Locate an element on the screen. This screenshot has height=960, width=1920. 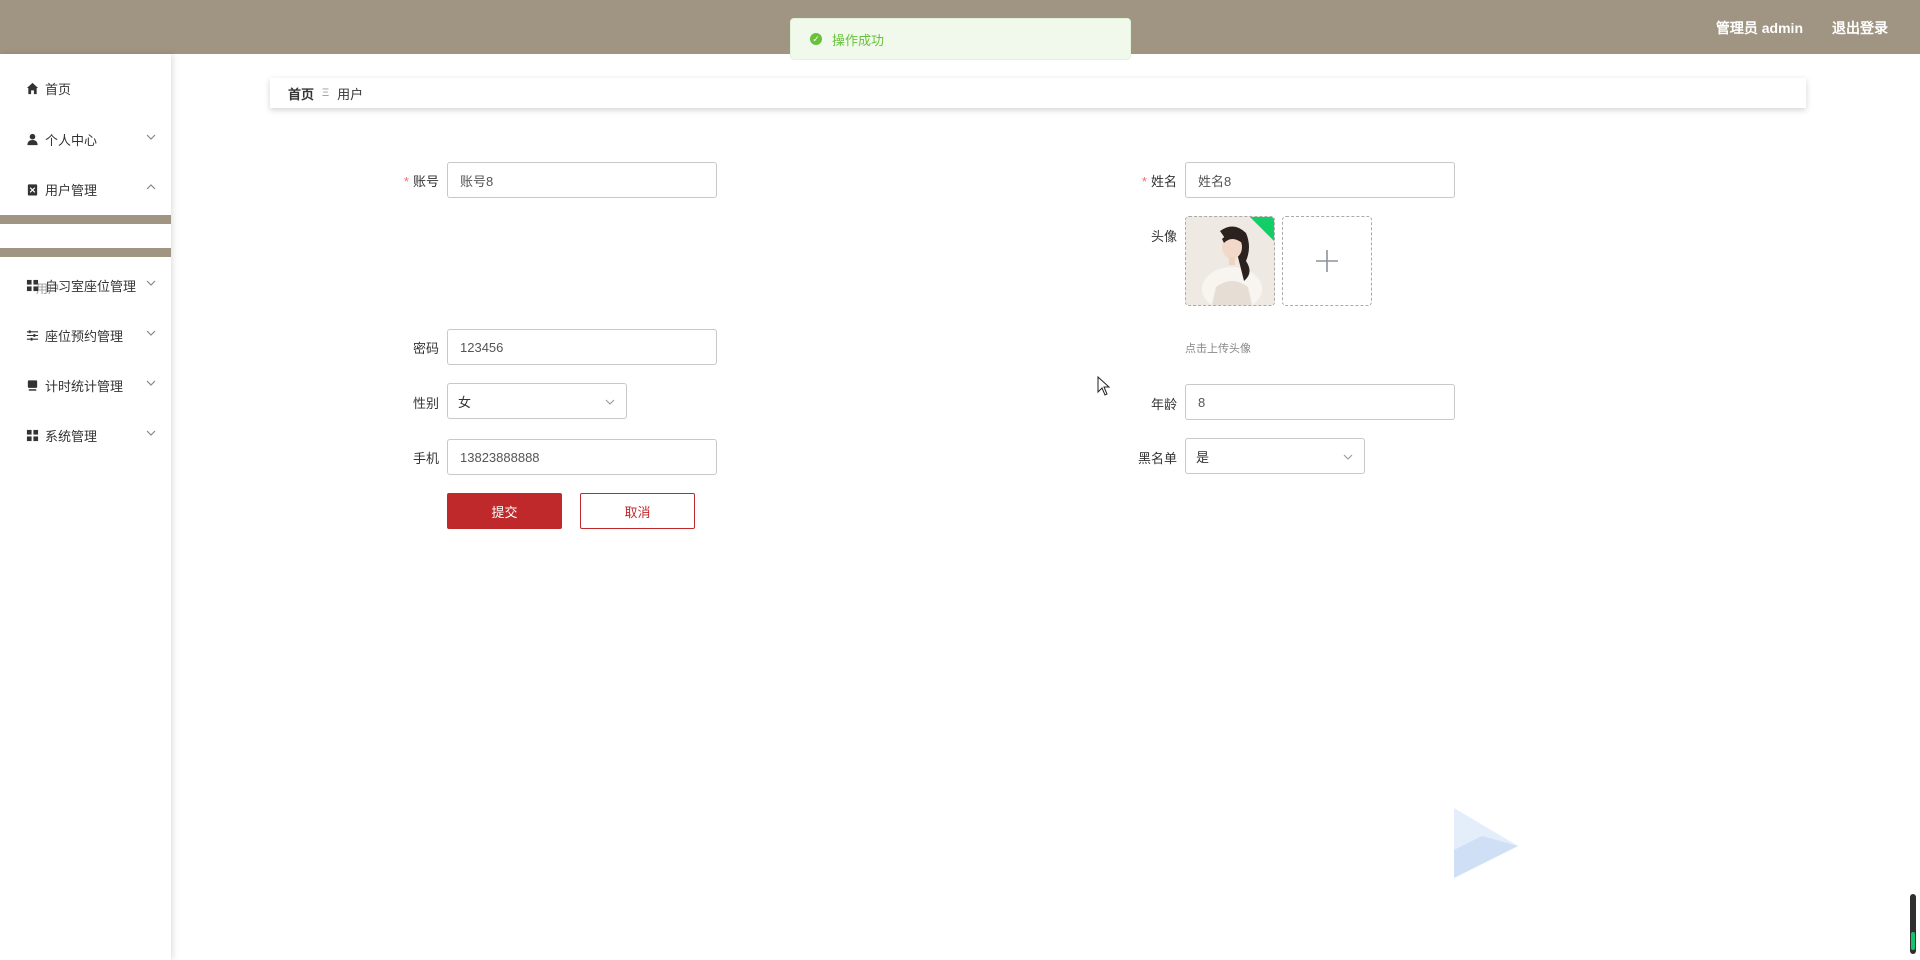
mouse-cursor-icon is located at coordinates (1104, 386).